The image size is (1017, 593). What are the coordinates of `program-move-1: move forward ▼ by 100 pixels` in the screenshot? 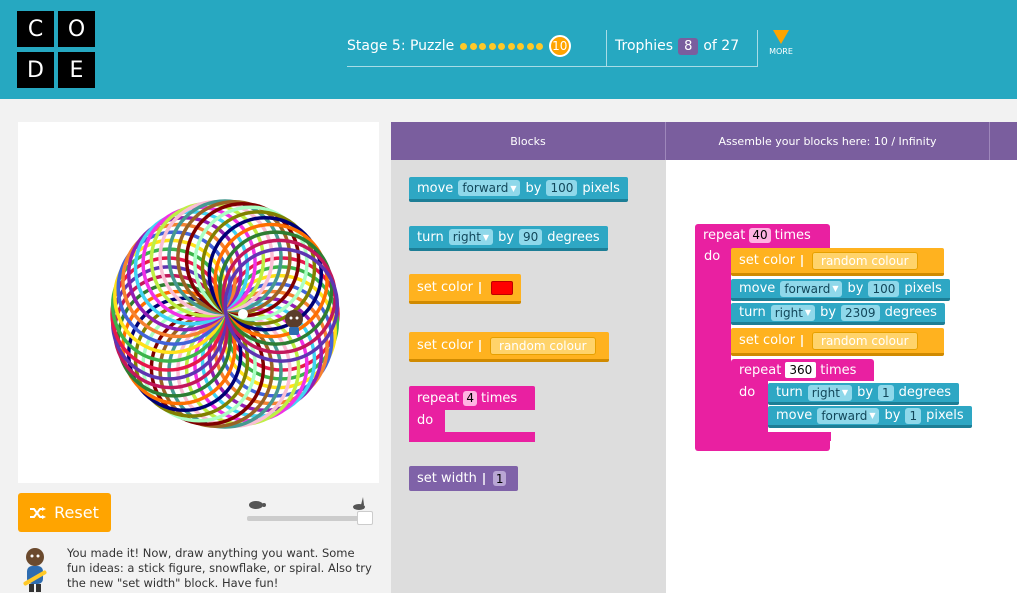 It's located at (840, 290).